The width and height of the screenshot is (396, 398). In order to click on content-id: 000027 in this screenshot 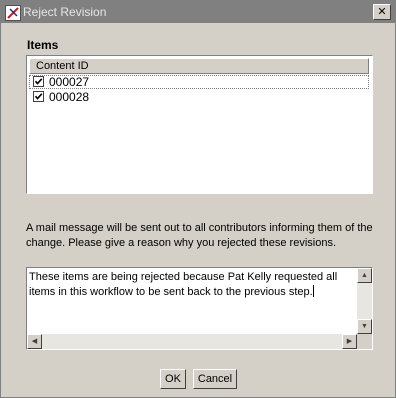, I will do `click(69, 82)`.